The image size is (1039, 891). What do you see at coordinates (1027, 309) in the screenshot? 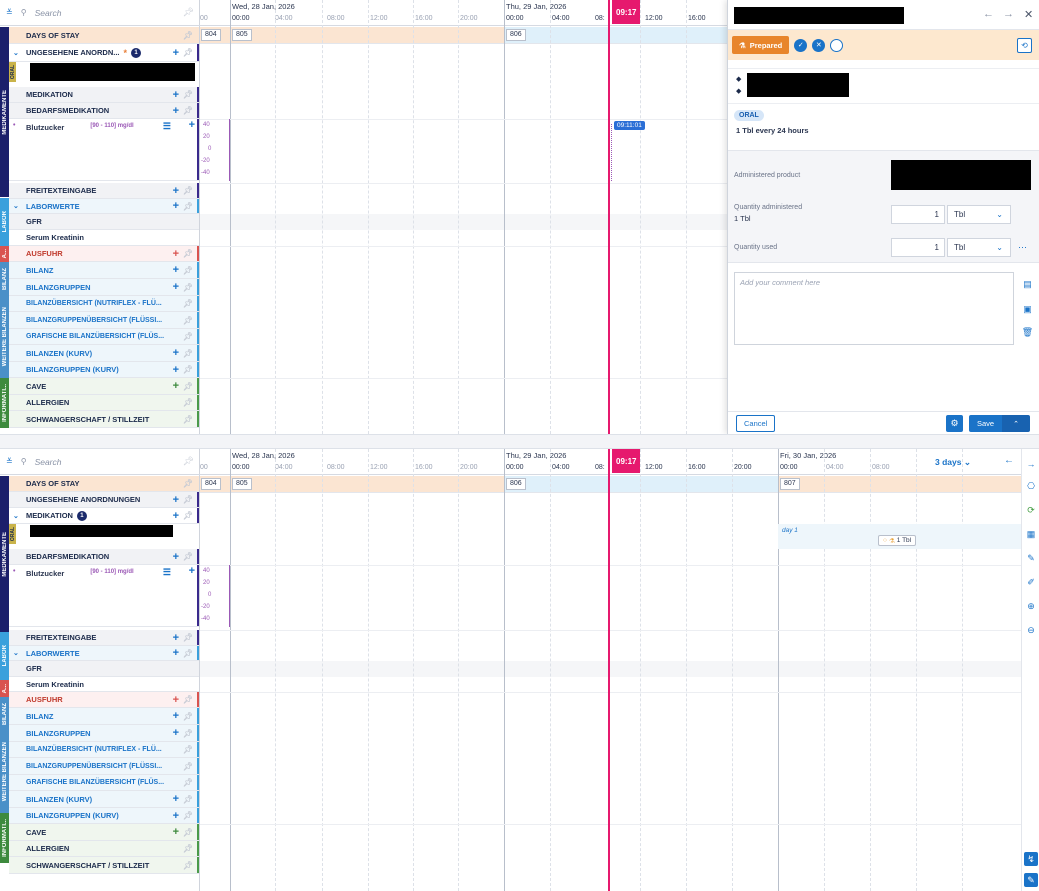
I see `save-disk-icon: ▣` at bounding box center [1027, 309].